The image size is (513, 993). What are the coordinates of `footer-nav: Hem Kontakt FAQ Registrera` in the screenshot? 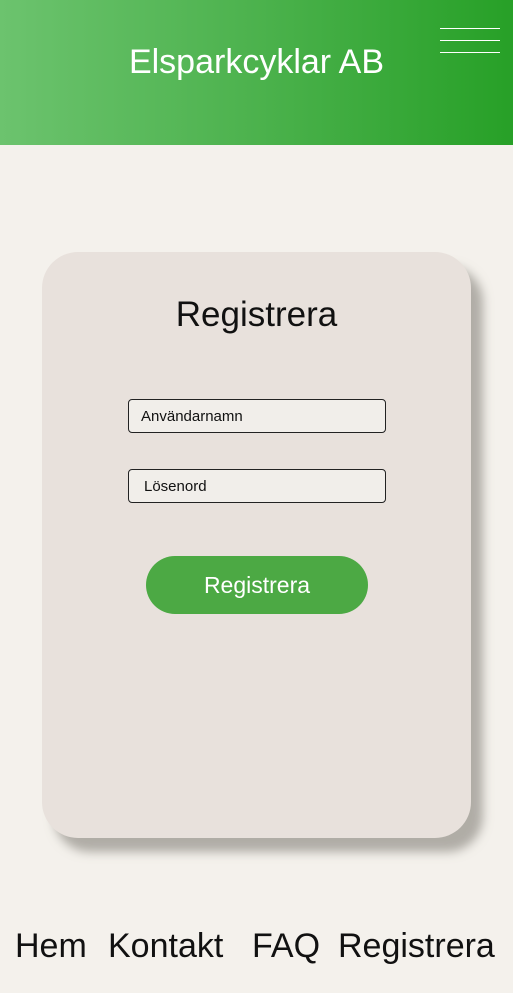 It's located at (256, 946).